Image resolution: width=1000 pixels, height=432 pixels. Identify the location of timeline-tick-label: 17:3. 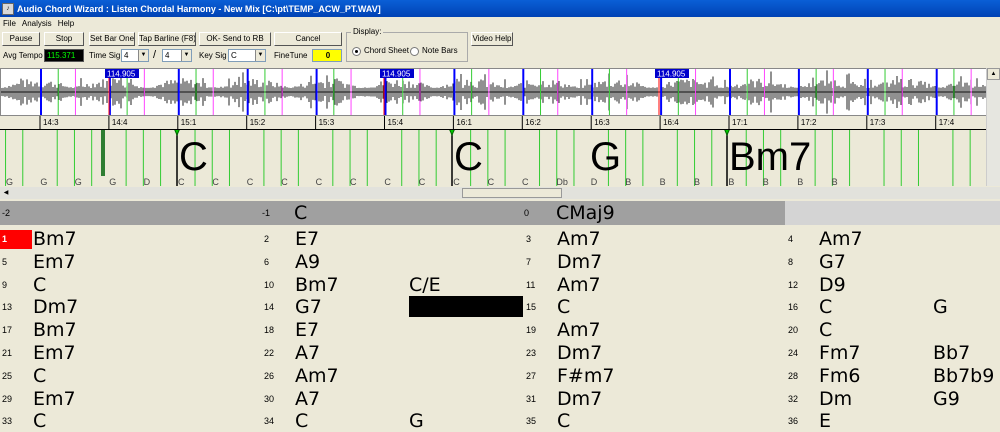
(878, 122).